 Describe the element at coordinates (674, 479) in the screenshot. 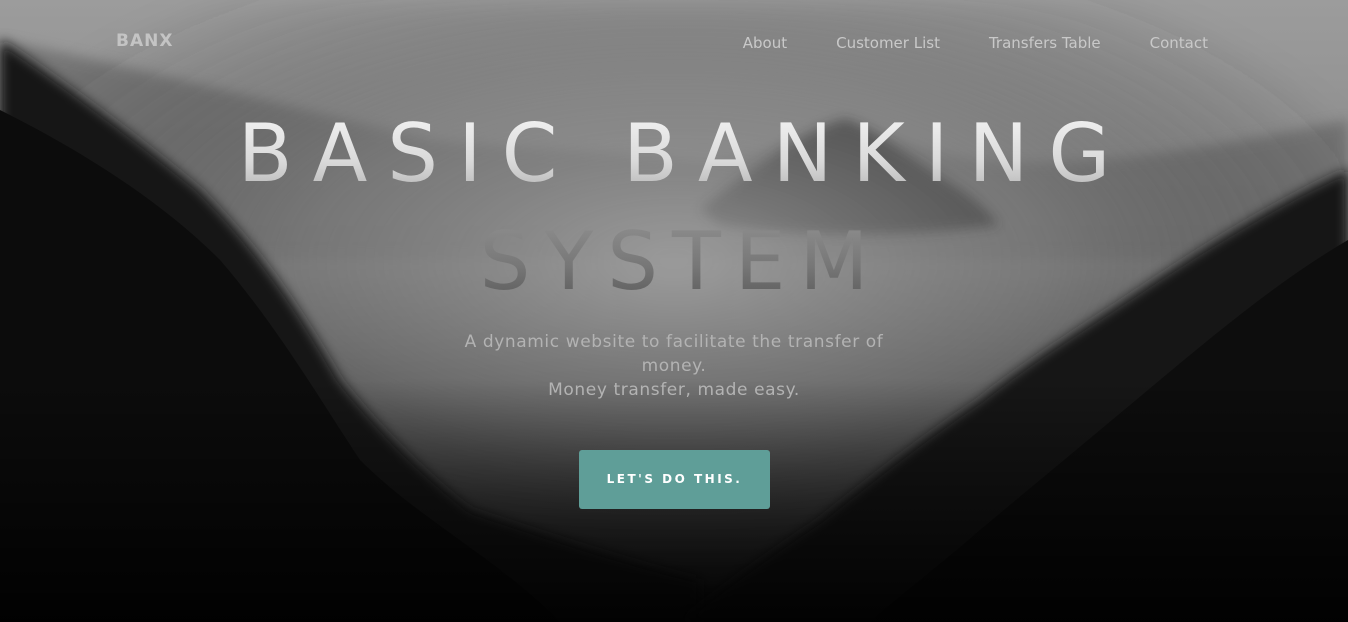

I see `cta-button: LET'S DO THIS.` at that location.